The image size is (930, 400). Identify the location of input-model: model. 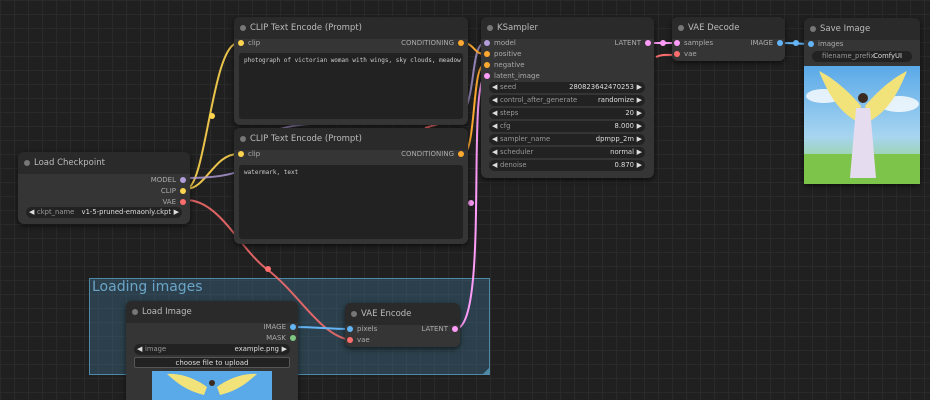
(500, 43).